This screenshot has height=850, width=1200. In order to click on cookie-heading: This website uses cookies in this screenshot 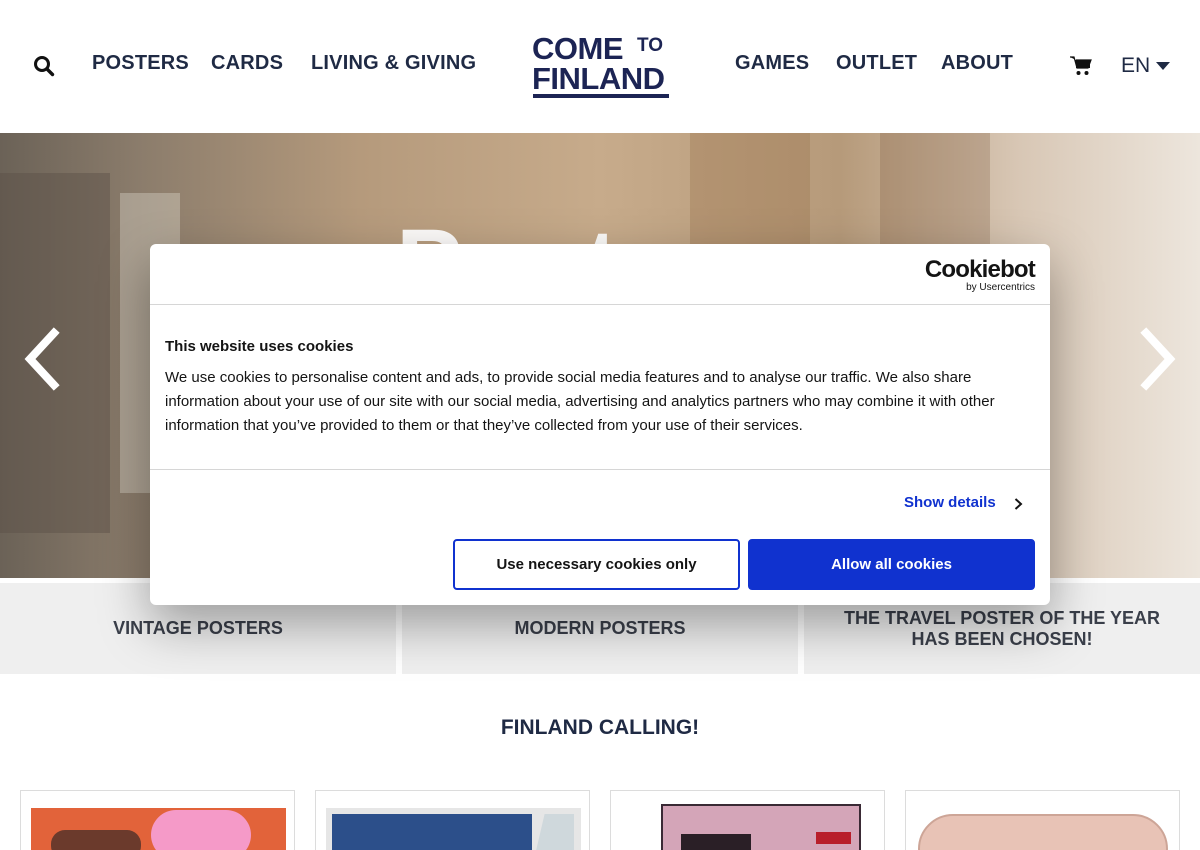, I will do `click(259, 346)`.